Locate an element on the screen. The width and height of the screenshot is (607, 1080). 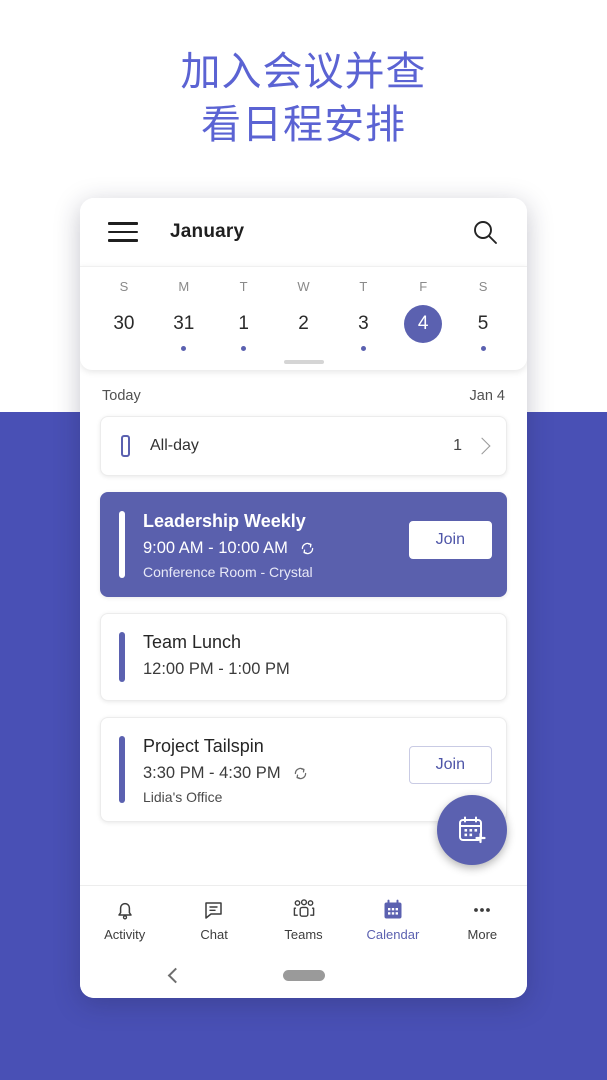
date-cell-1: 31 is located at coordinates (184, 328).